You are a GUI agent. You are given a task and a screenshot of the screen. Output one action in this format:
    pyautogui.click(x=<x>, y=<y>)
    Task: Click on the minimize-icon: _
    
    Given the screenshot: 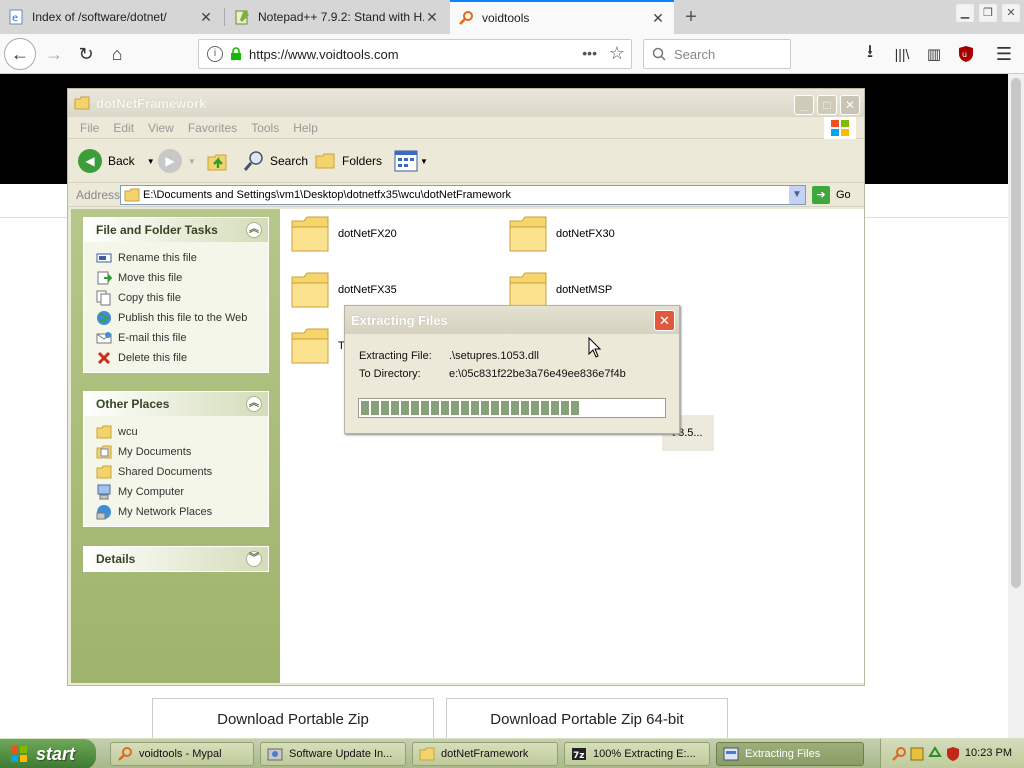 What is the action you would take?
    pyautogui.click(x=804, y=105)
    